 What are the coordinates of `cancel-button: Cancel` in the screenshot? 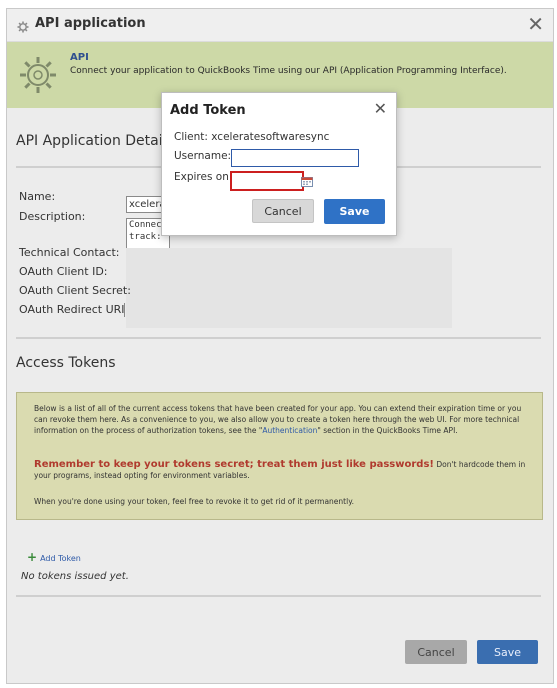 It's located at (436, 652).